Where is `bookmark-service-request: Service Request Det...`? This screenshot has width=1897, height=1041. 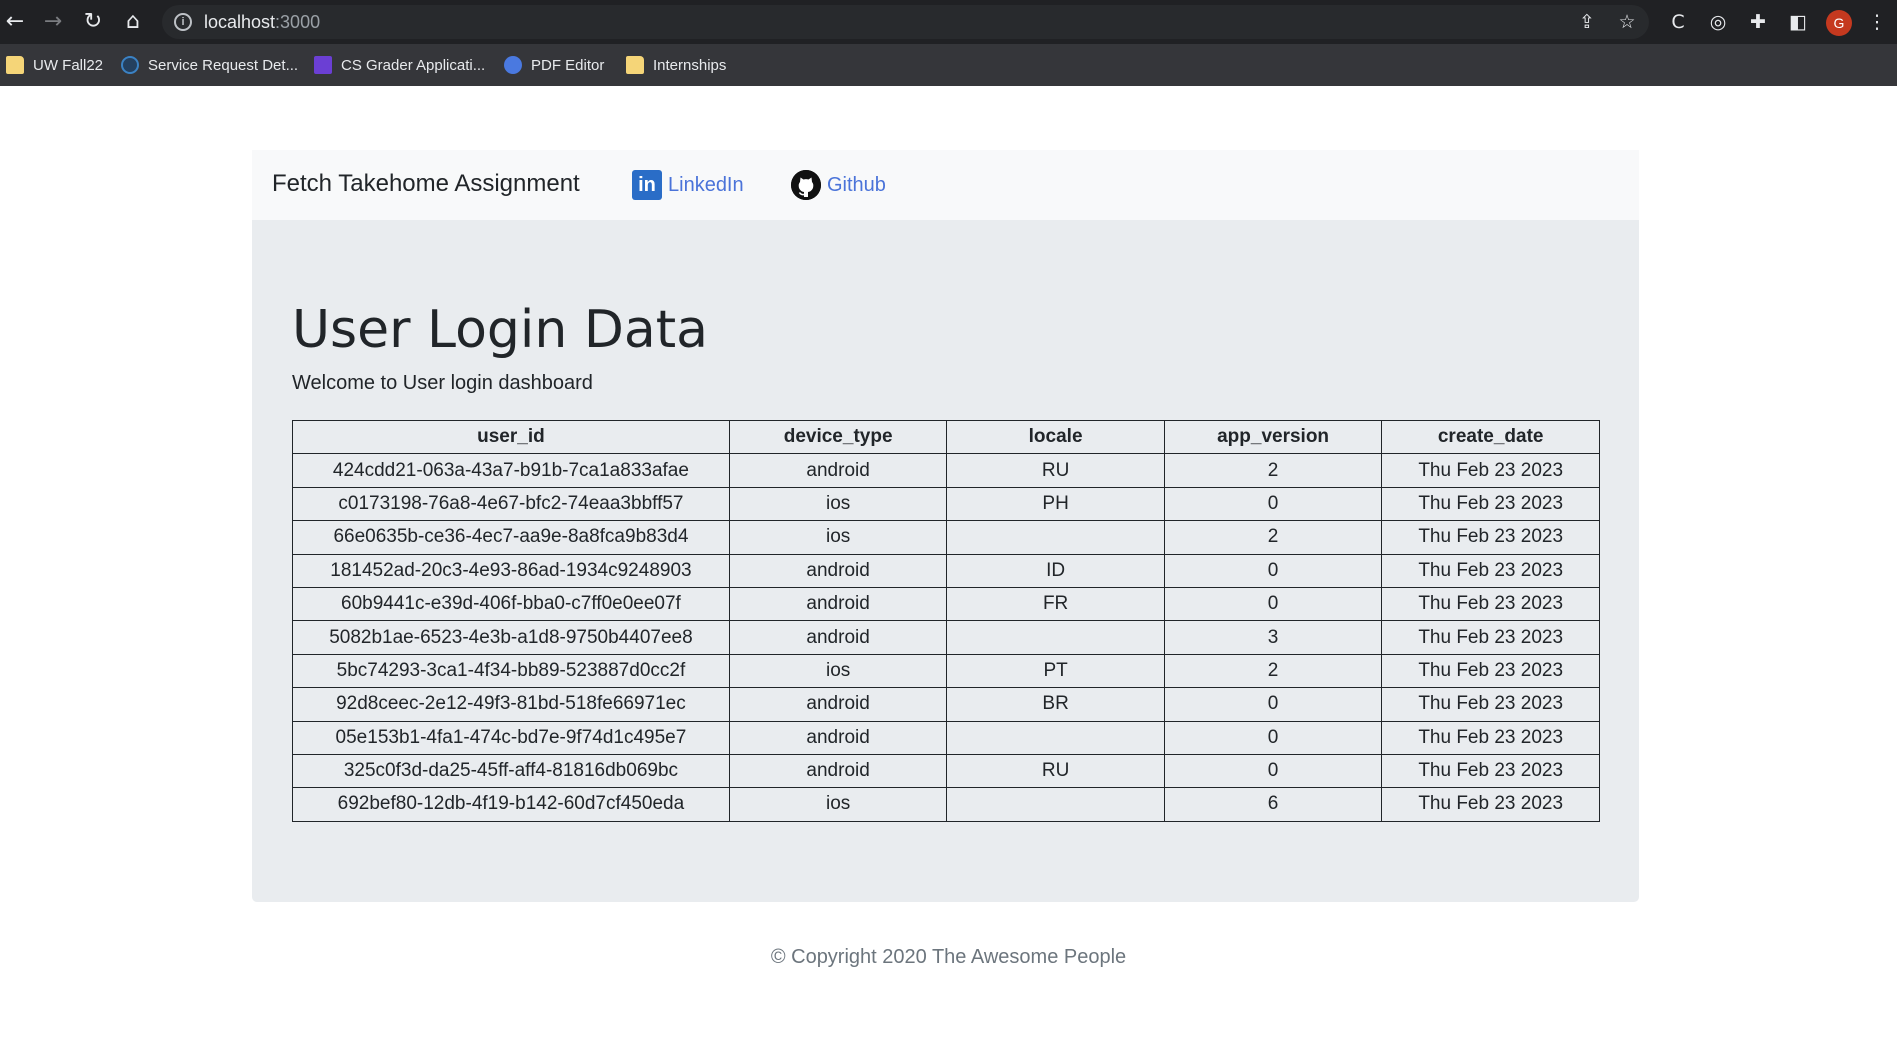 bookmark-service-request: Service Request Det... is located at coordinates (209, 65).